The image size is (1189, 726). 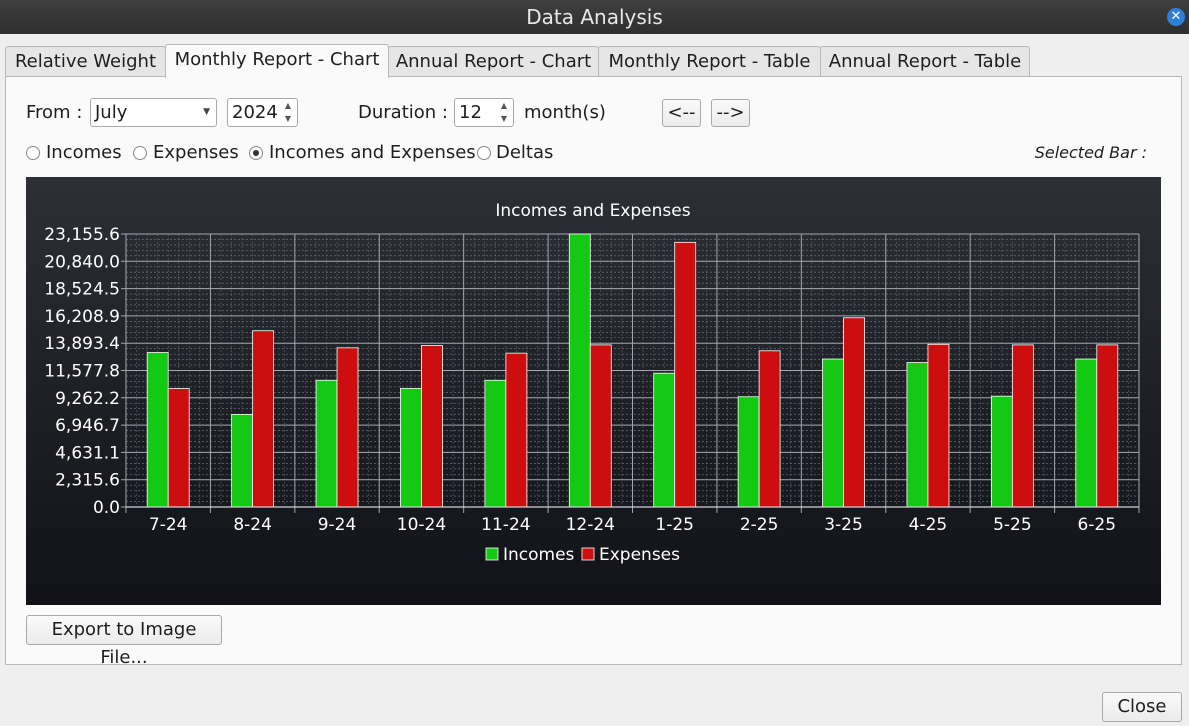 I want to click on y-tick-label: 11,577.8, so click(x=82, y=372).